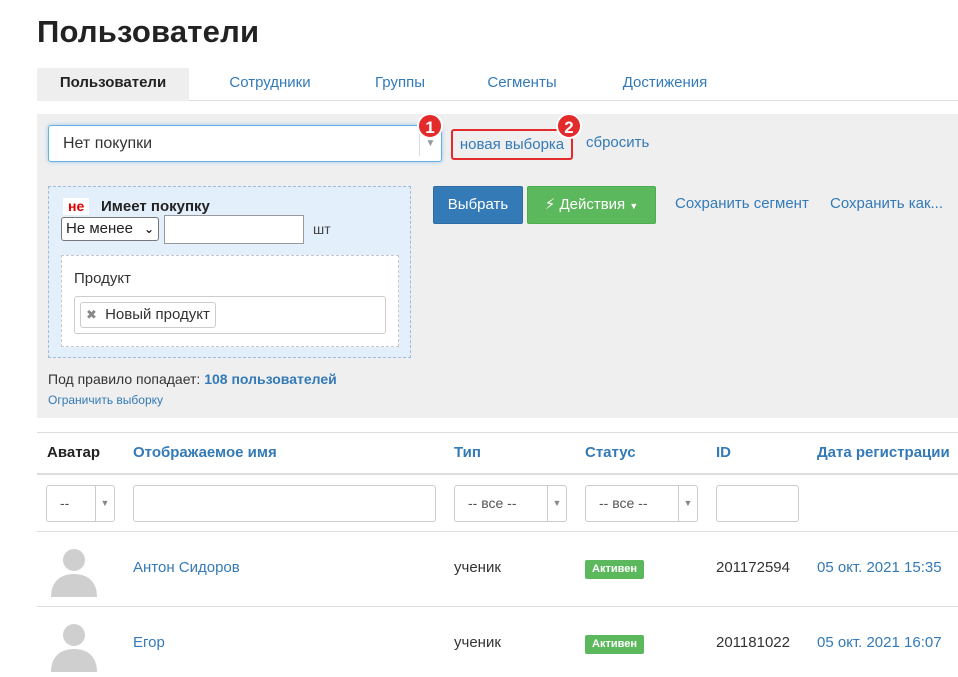 This screenshot has height=677, width=958. I want to click on id-filter-input, so click(757, 503).